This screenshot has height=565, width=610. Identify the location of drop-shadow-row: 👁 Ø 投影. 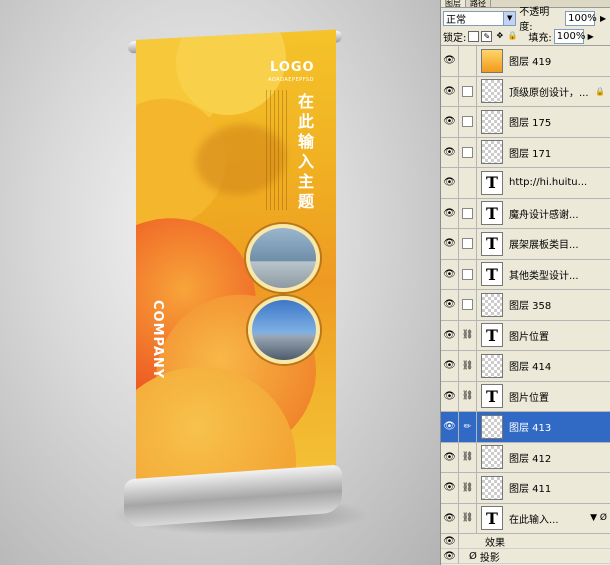
(525, 556).